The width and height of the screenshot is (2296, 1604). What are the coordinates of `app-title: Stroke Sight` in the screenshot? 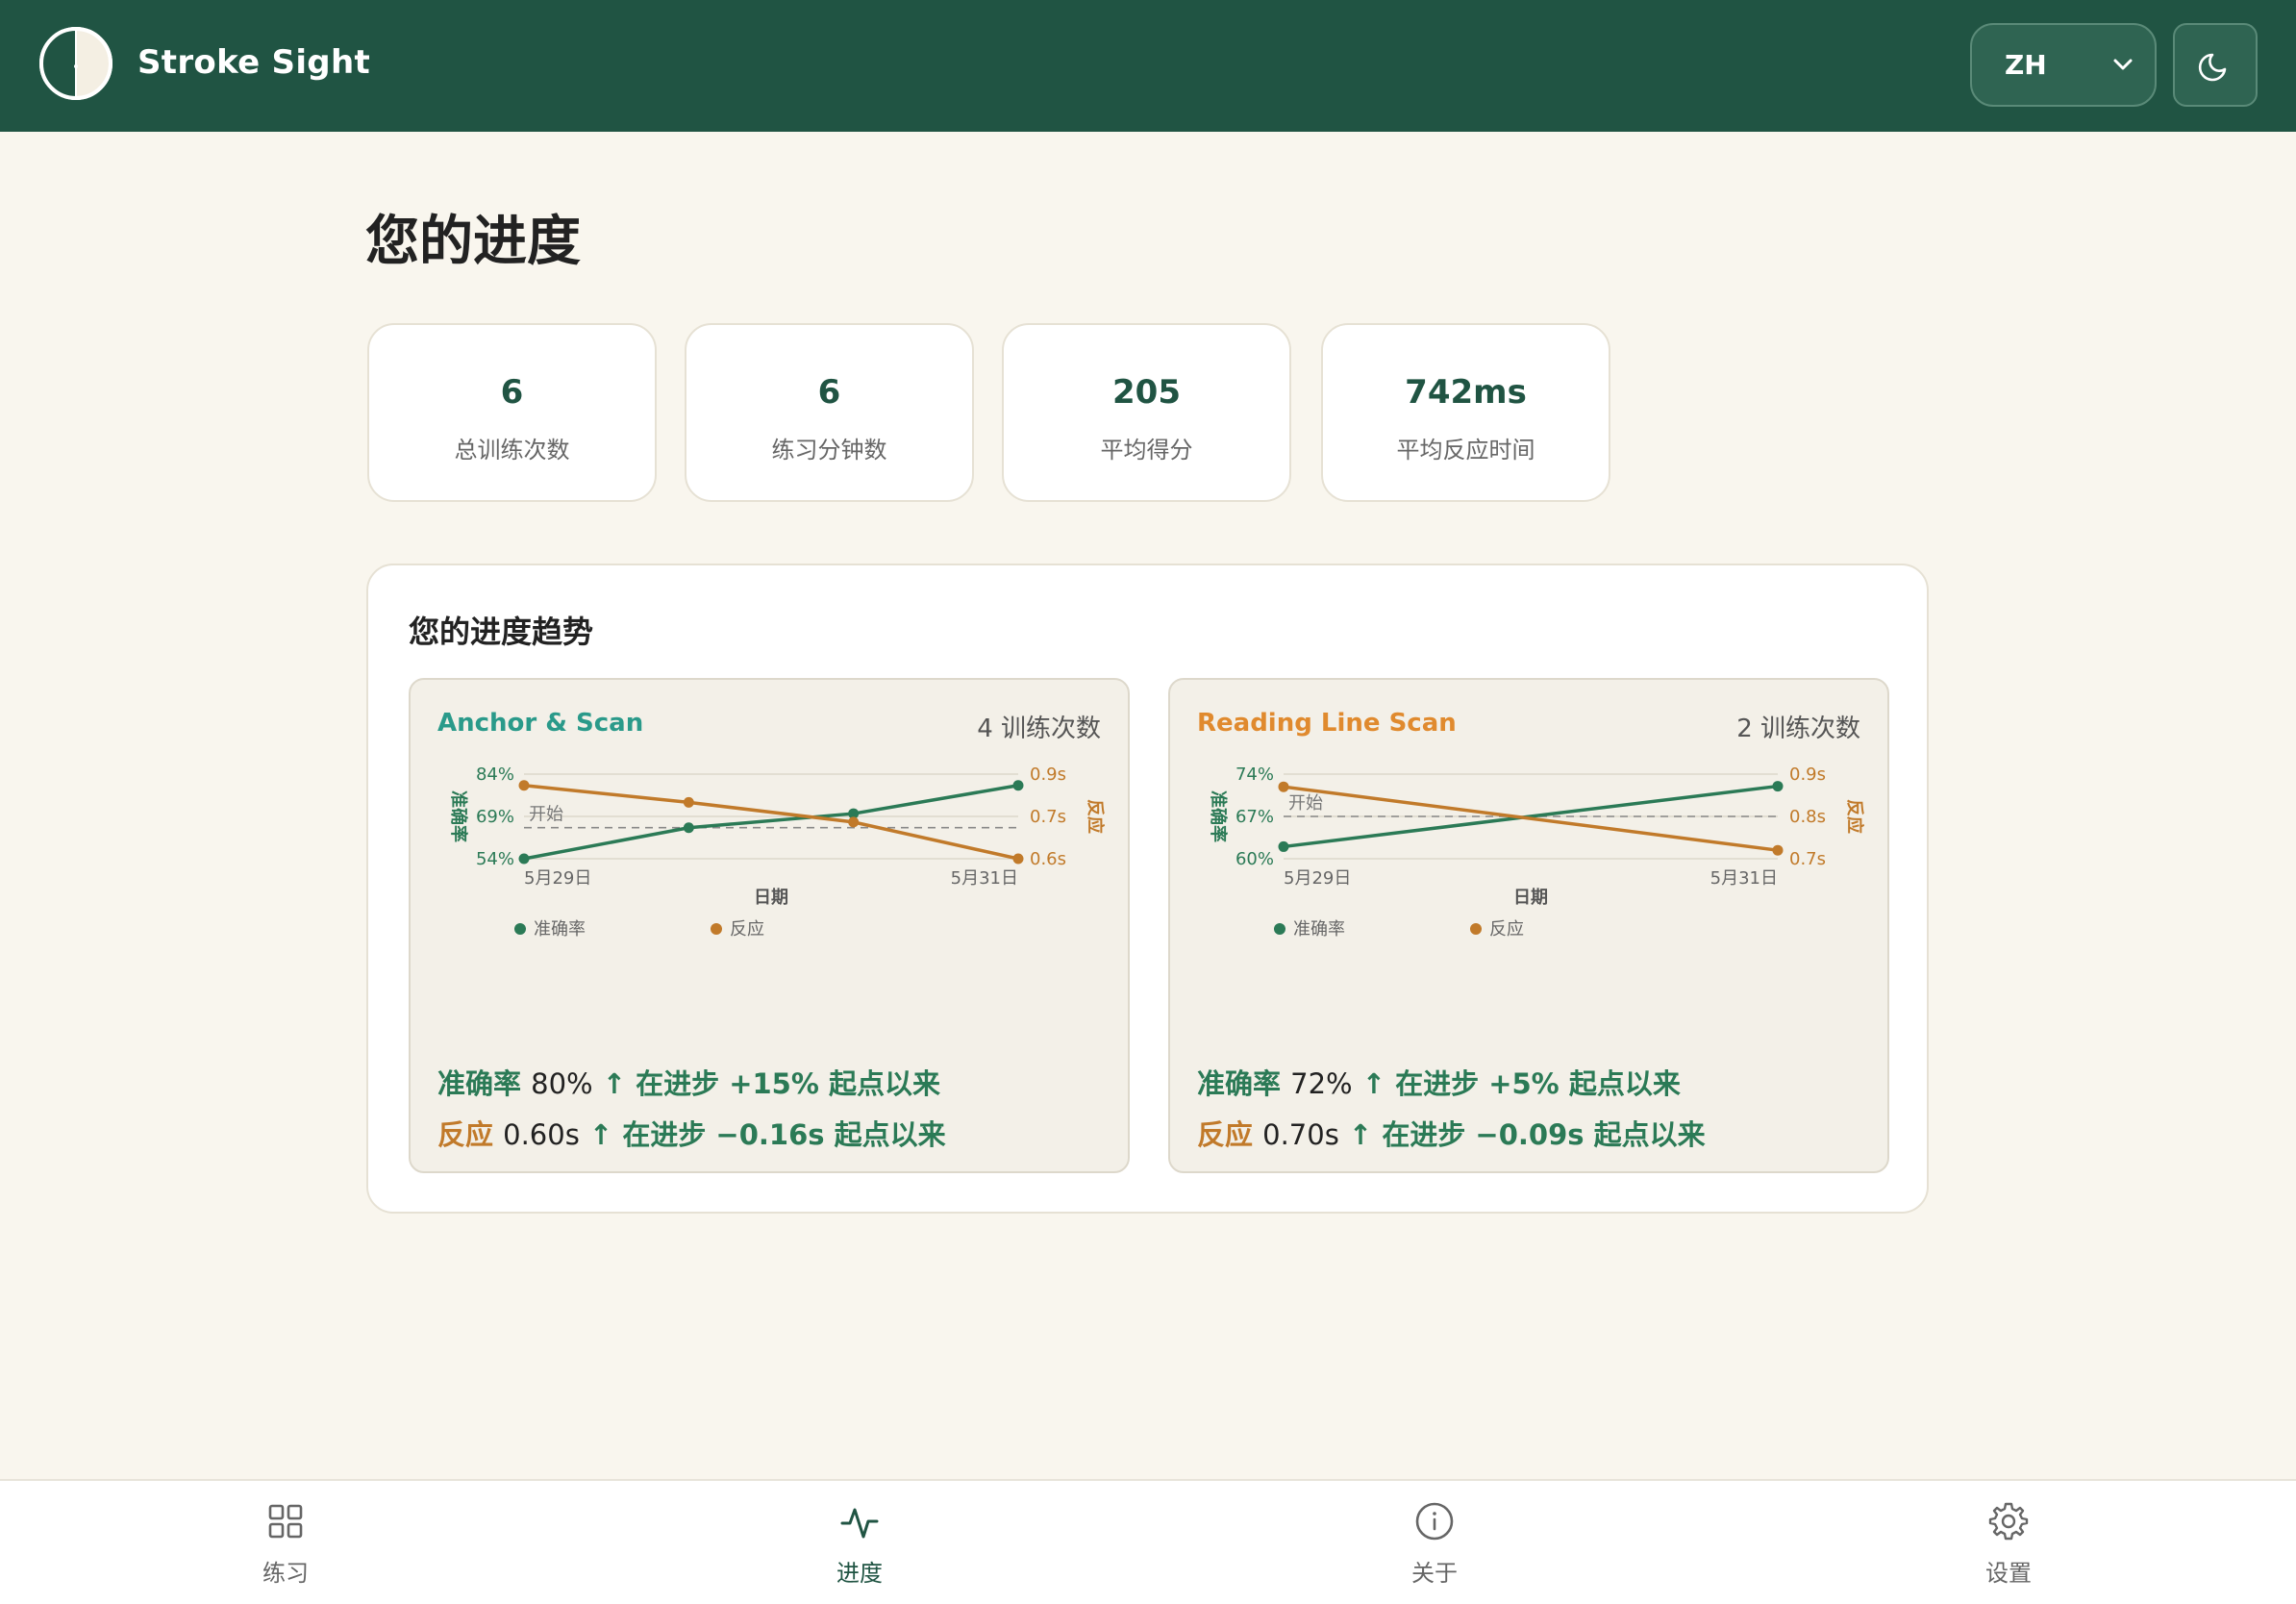 It's located at (253, 62).